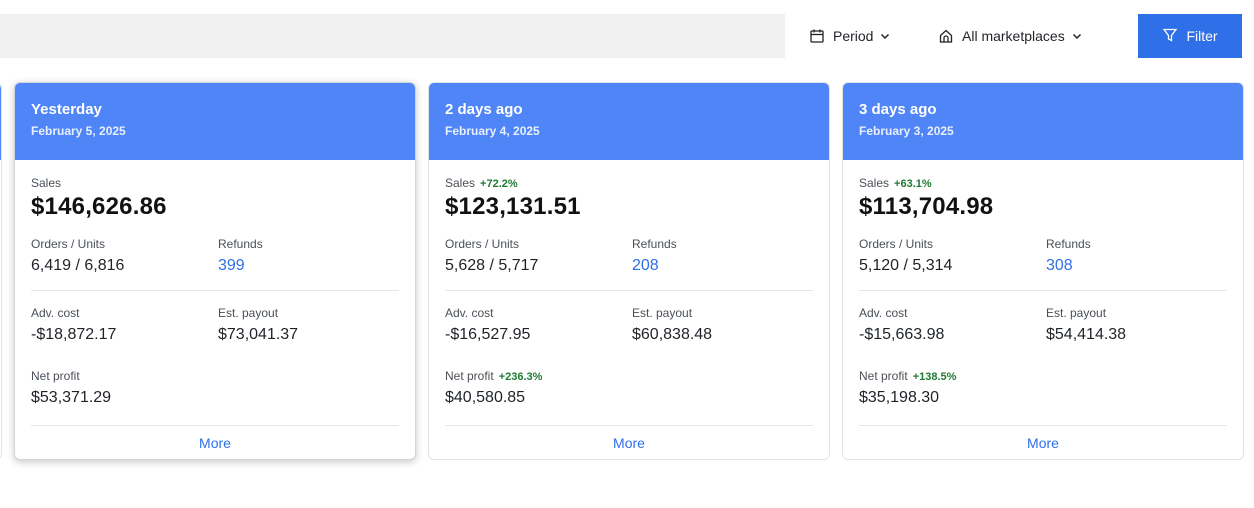  Describe the element at coordinates (913, 184) in the screenshot. I see `sales-delta: +63.1%` at that location.